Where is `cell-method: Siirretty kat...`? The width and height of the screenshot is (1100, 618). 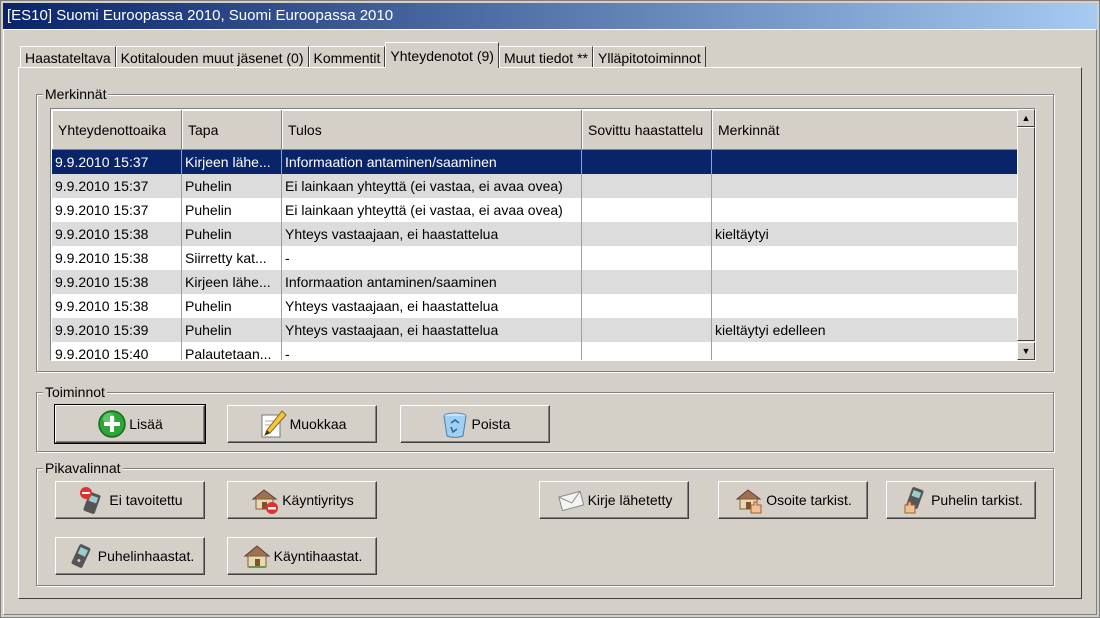
cell-method: Siirretty kat... is located at coordinates (232, 258).